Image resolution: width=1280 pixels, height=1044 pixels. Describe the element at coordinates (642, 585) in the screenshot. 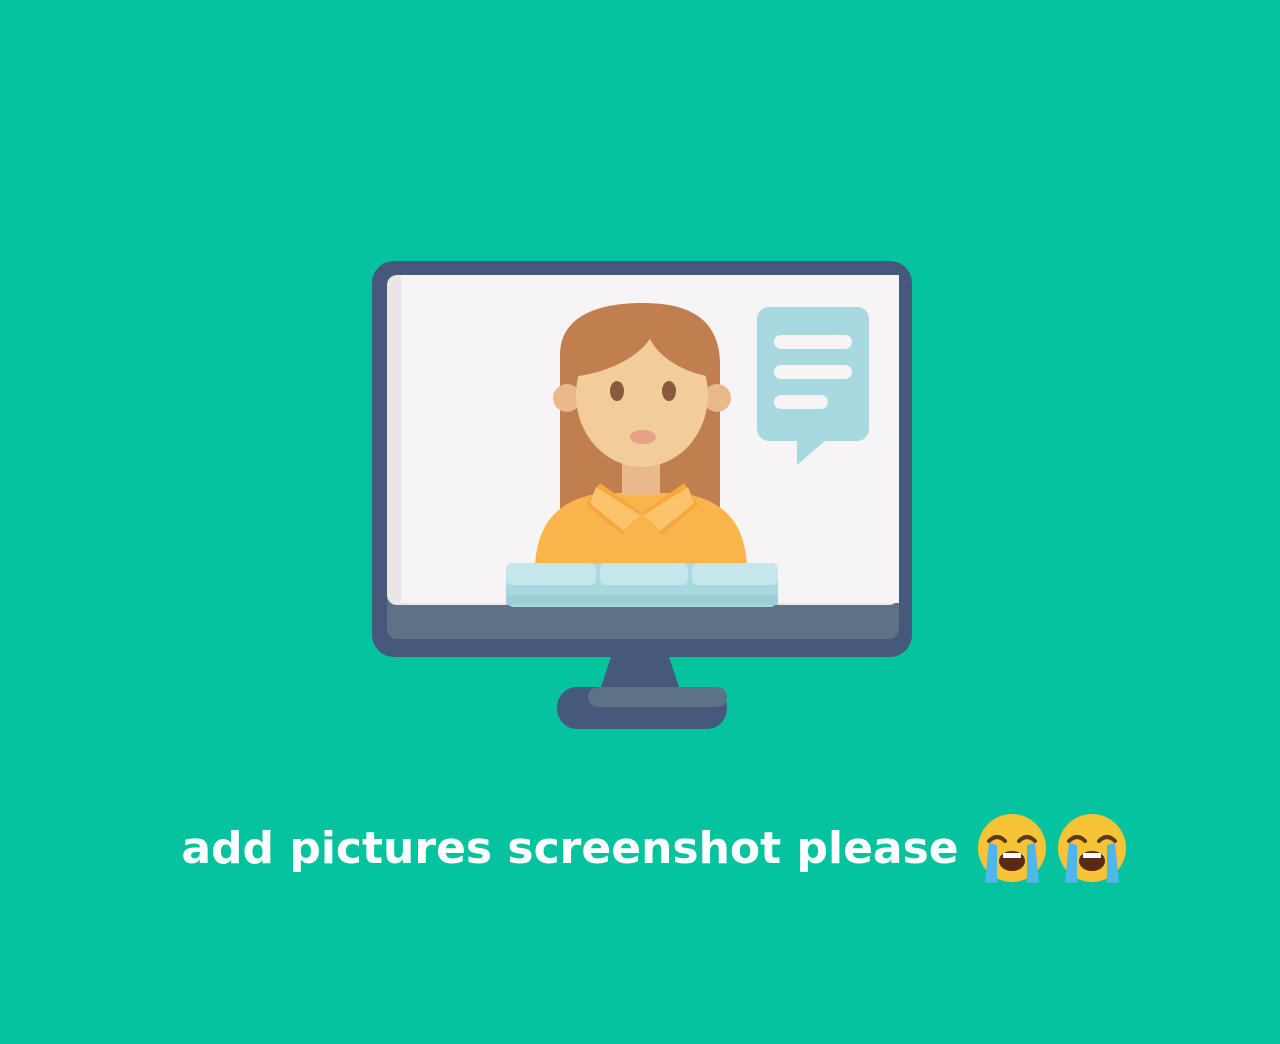

I see `keyboard` at that location.